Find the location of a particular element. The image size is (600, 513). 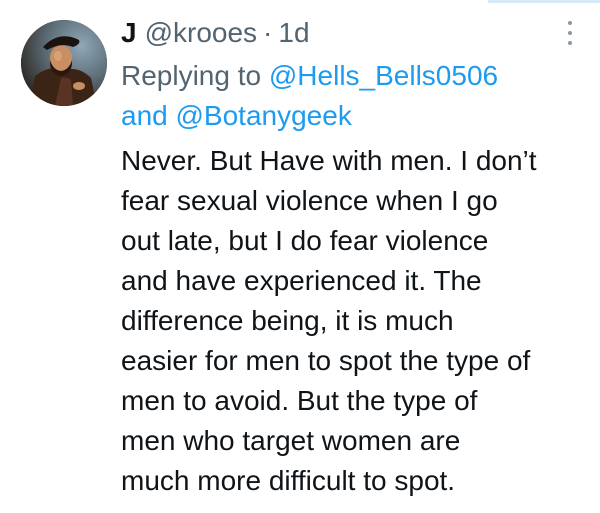

reply-user-link-2: @Botanygeek is located at coordinates (264, 115).